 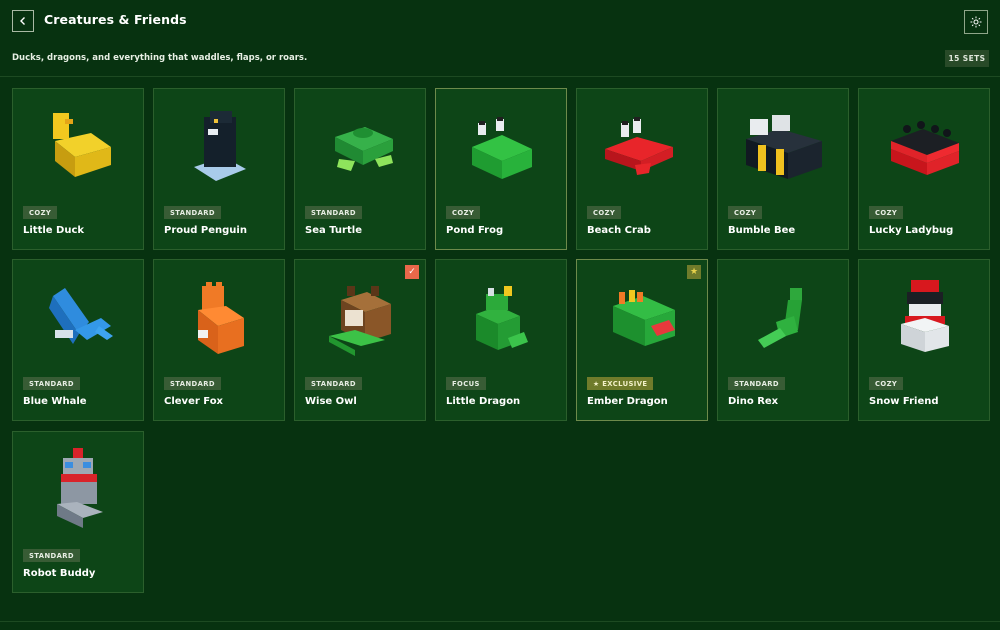 What do you see at coordinates (639, 146) in the screenshot?
I see `beach-crab-image` at bounding box center [639, 146].